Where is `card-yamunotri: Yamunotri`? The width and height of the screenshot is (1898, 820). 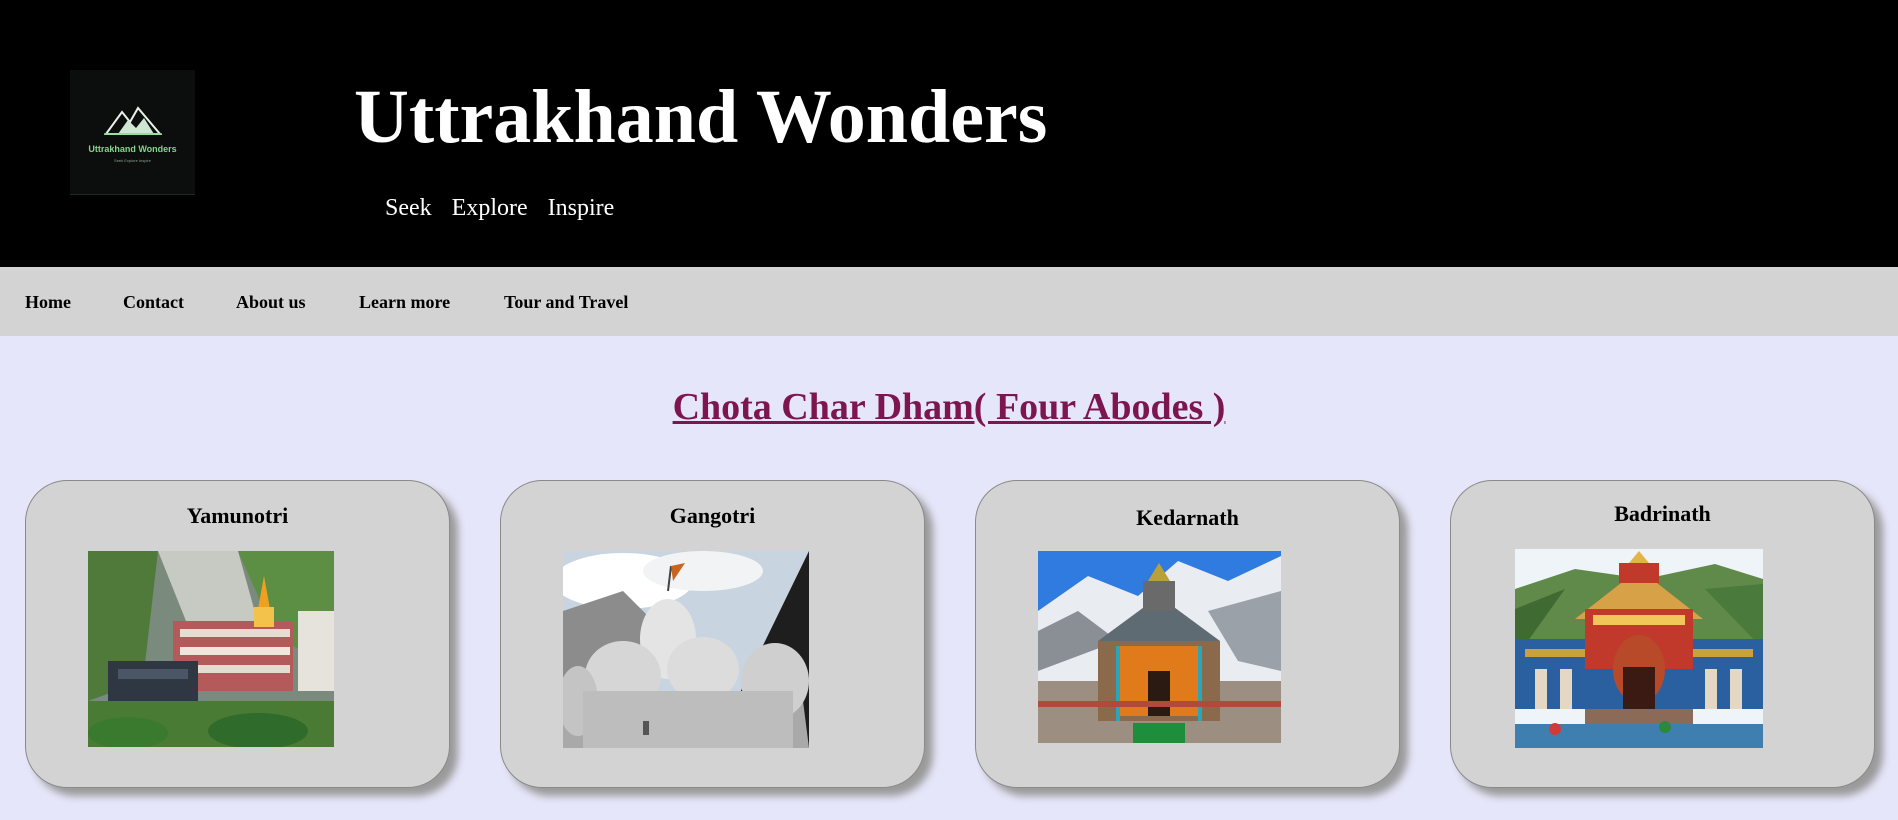
card-yamunotri: Yamunotri is located at coordinates (237, 634).